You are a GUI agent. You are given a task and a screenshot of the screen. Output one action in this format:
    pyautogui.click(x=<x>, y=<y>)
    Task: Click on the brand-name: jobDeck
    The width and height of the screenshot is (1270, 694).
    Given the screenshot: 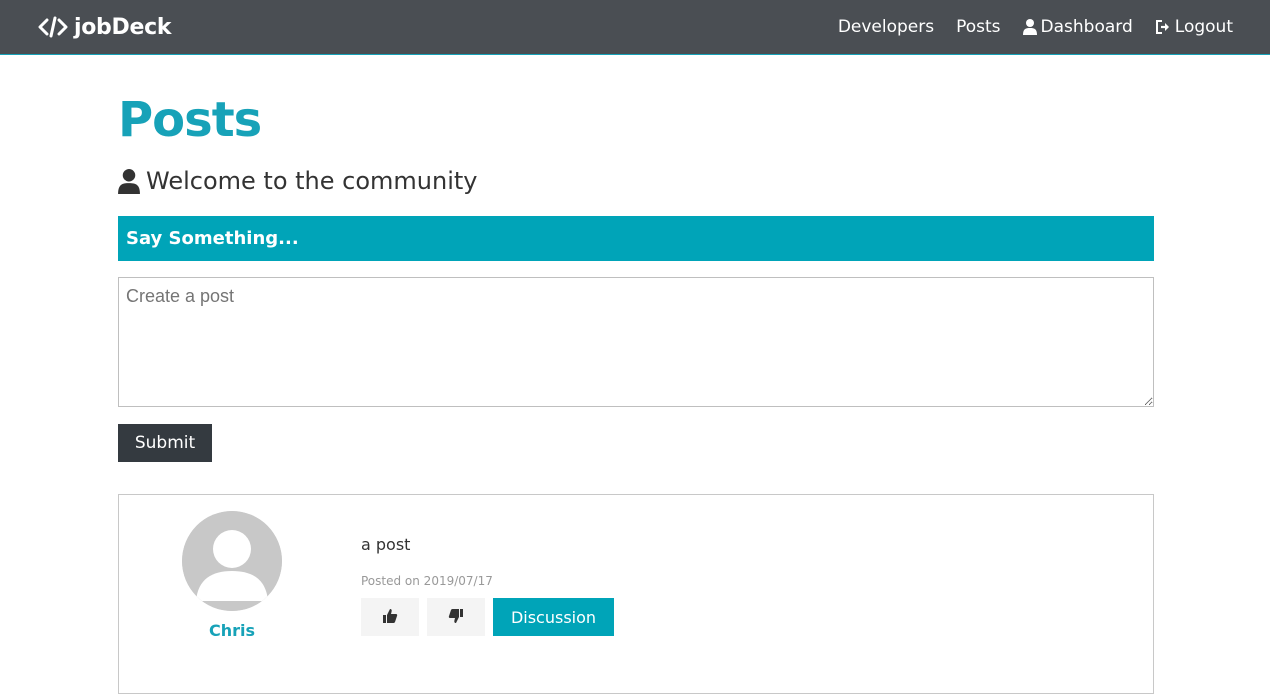 What is the action you would take?
    pyautogui.click(x=123, y=27)
    